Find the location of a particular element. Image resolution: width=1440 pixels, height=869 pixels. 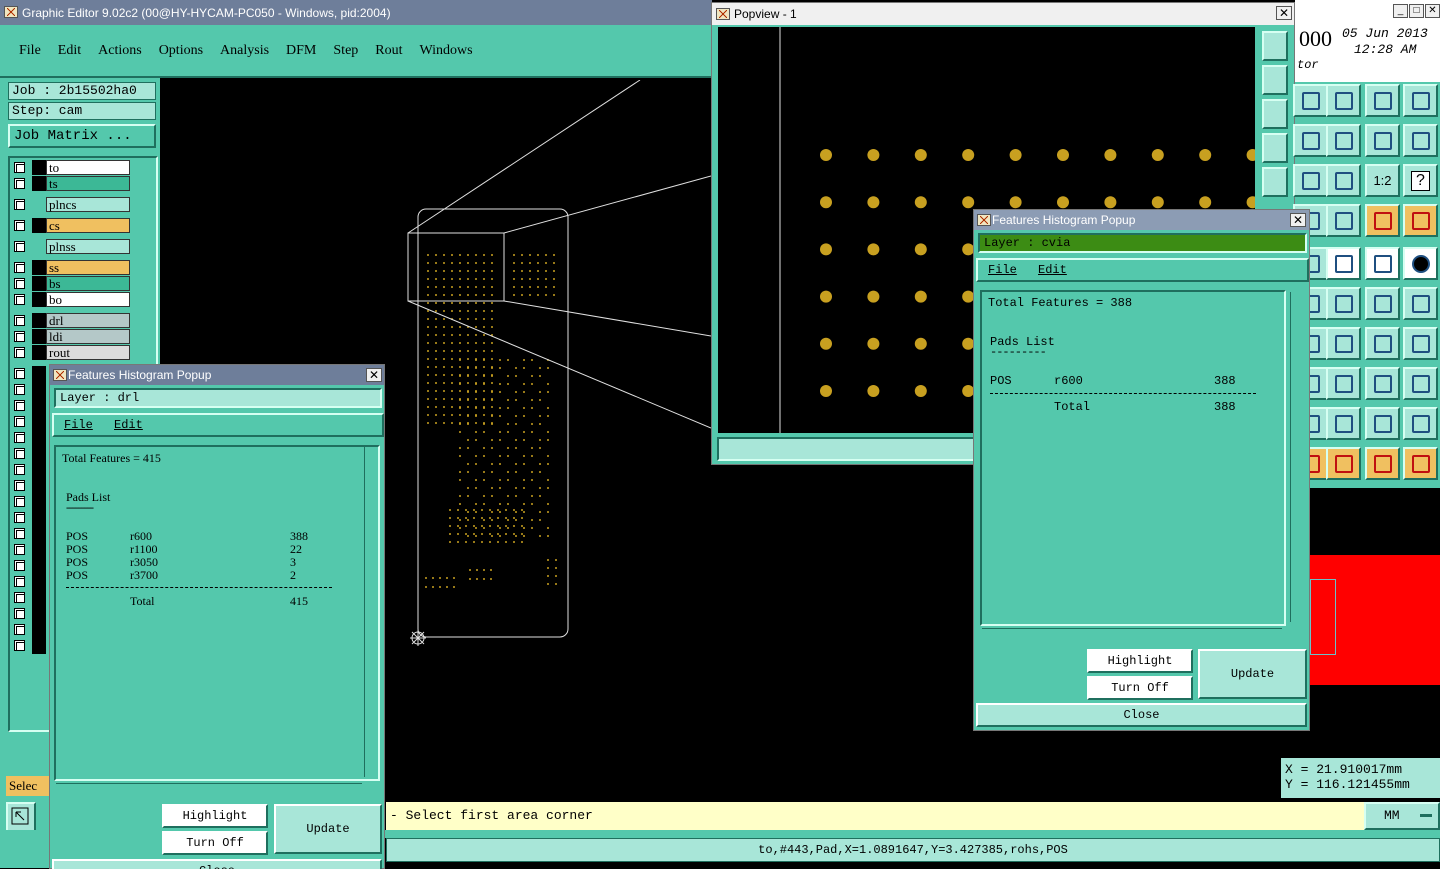

layer-name: ldi is located at coordinates (88, 336).